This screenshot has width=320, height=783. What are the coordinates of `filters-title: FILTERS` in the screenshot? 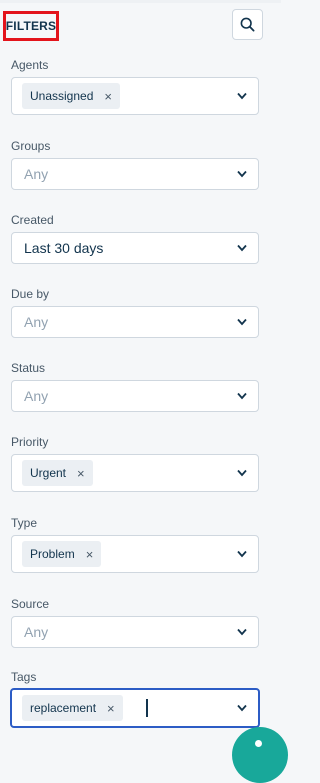 It's located at (31, 26).